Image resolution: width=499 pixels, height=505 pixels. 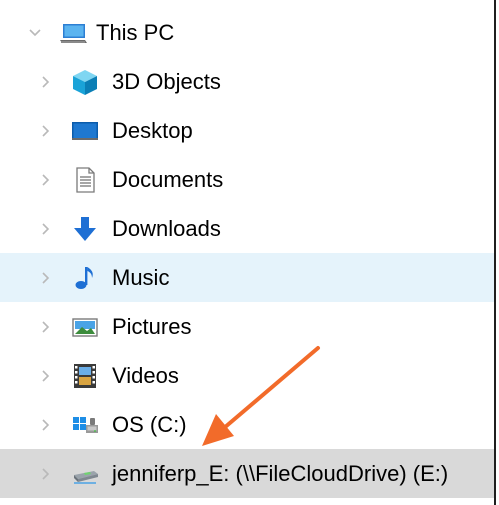 What do you see at coordinates (168, 179) in the screenshot?
I see `tree-item-label: Documents` at bounding box center [168, 179].